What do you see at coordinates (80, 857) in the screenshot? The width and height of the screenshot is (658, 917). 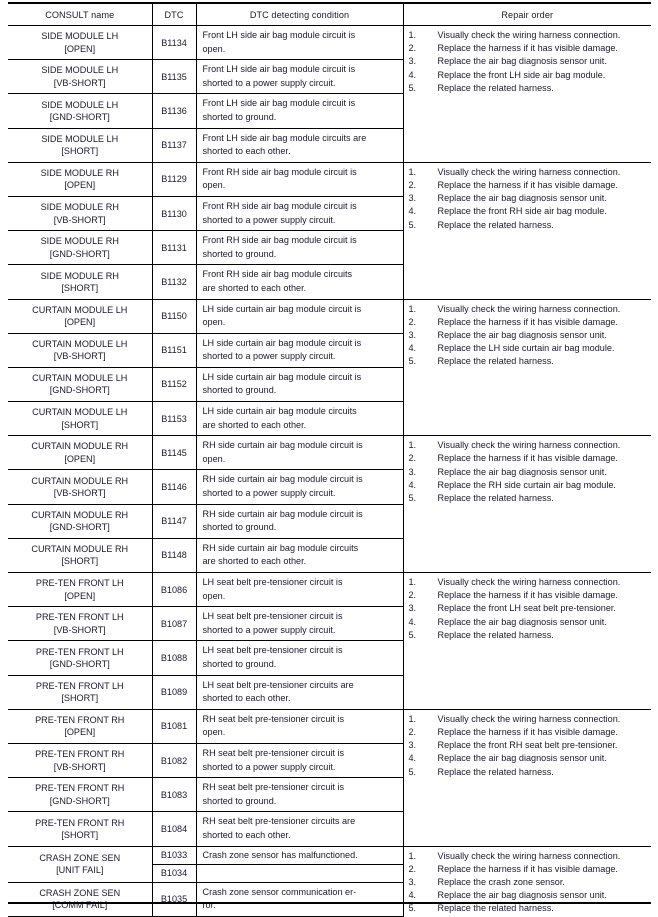 I see `consult-name-line: CRASH ZONE SEN` at bounding box center [80, 857].